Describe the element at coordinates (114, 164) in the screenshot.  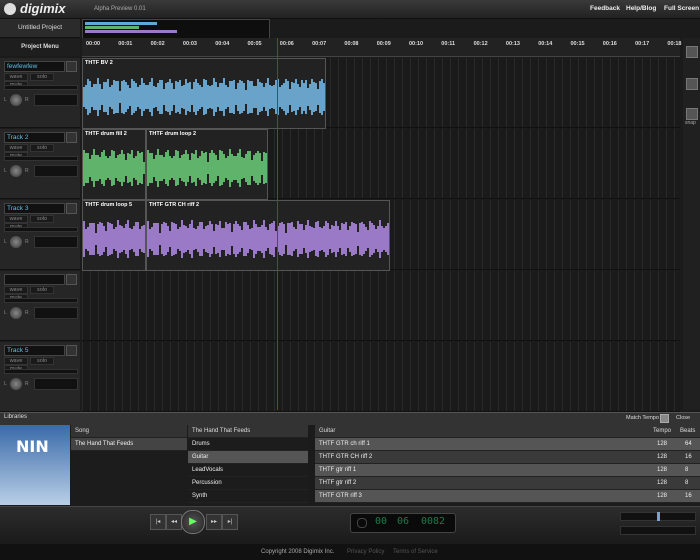
I see `audio-clip: THTF drum fill 2` at that location.